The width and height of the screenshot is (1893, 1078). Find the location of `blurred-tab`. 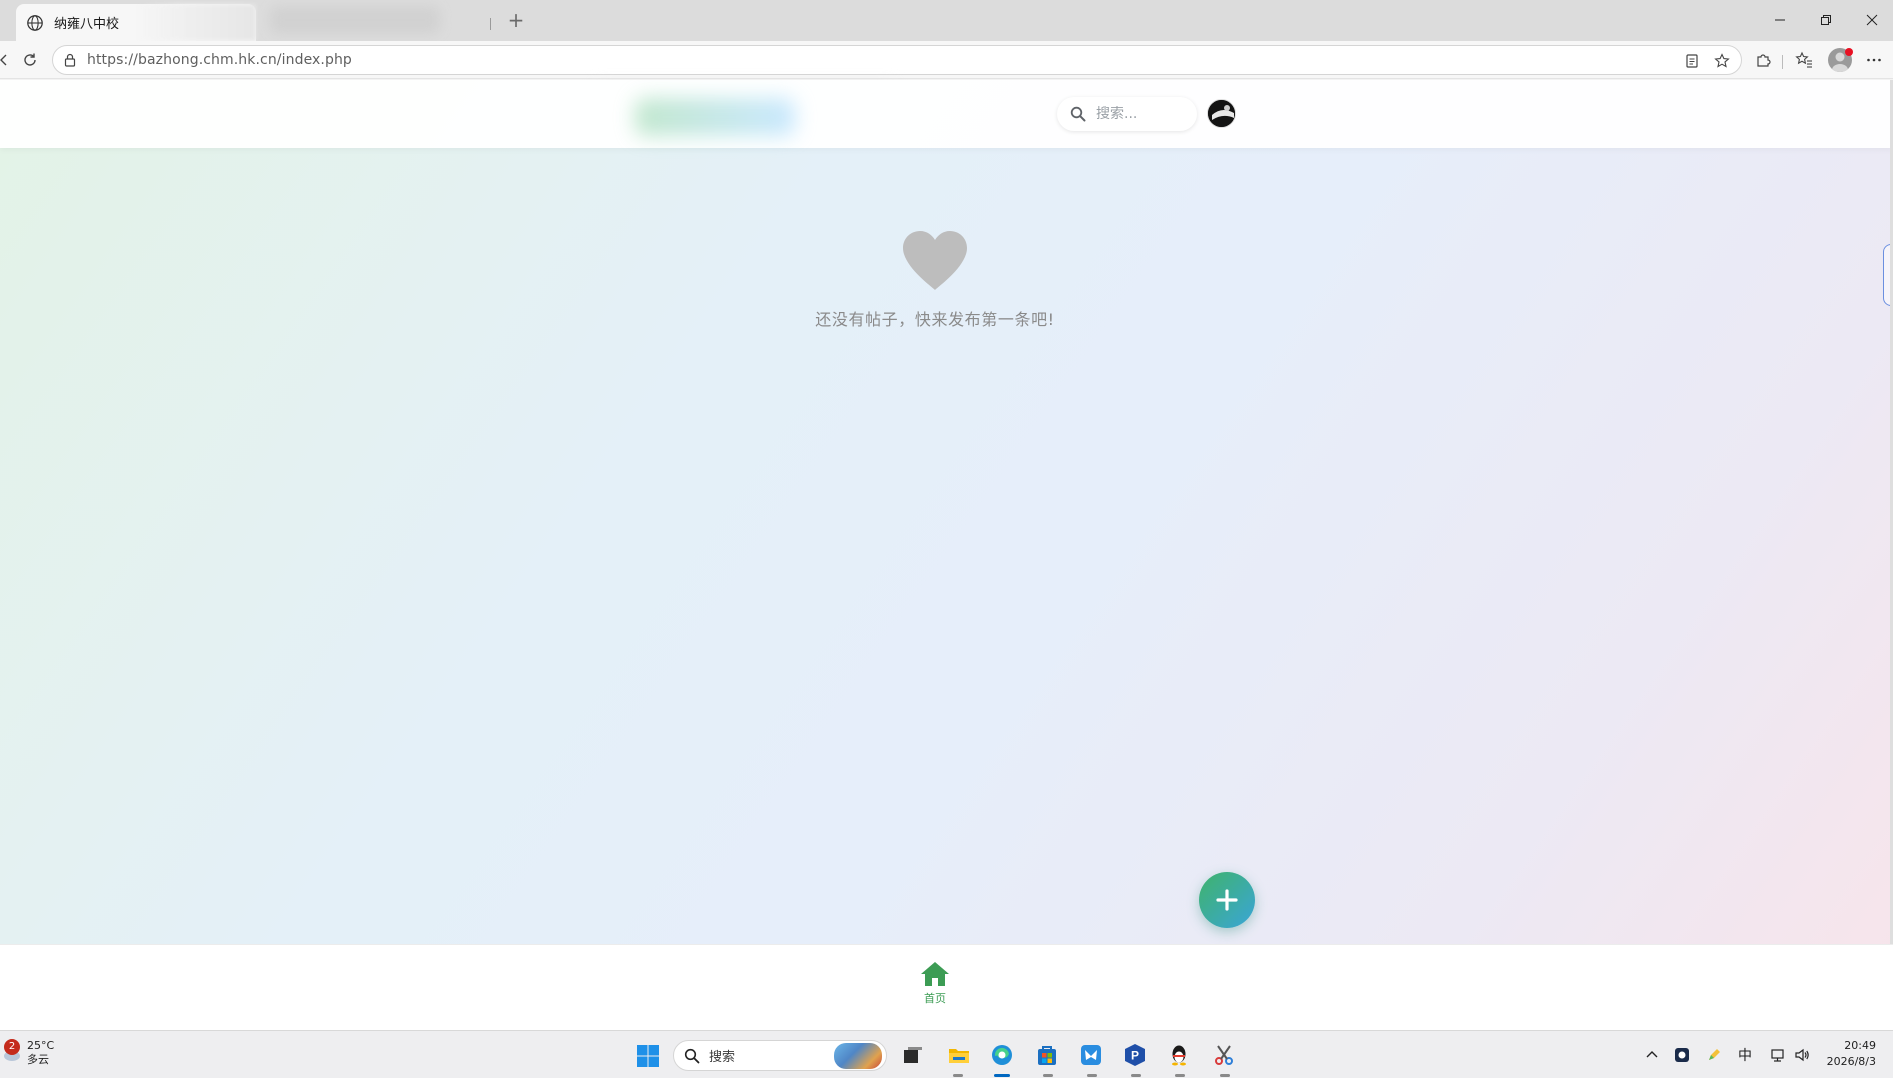

blurred-tab is located at coordinates (355, 20).